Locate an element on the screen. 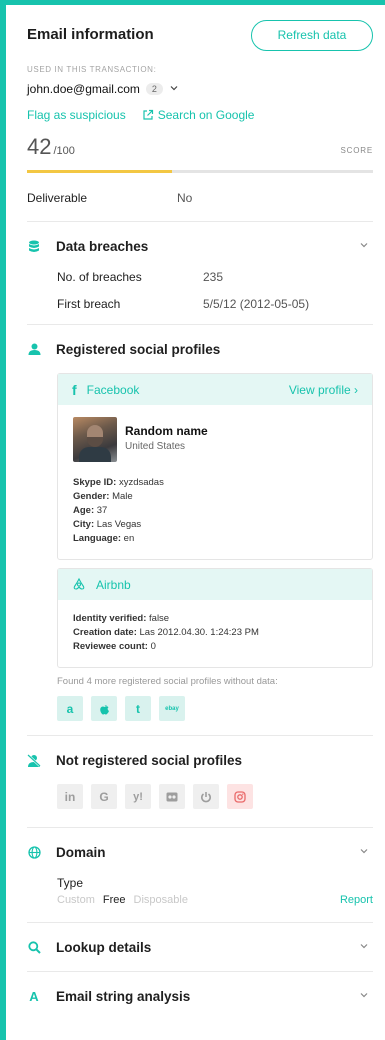 The width and height of the screenshot is (385, 1040). linkedin-icon: in is located at coordinates (70, 796).